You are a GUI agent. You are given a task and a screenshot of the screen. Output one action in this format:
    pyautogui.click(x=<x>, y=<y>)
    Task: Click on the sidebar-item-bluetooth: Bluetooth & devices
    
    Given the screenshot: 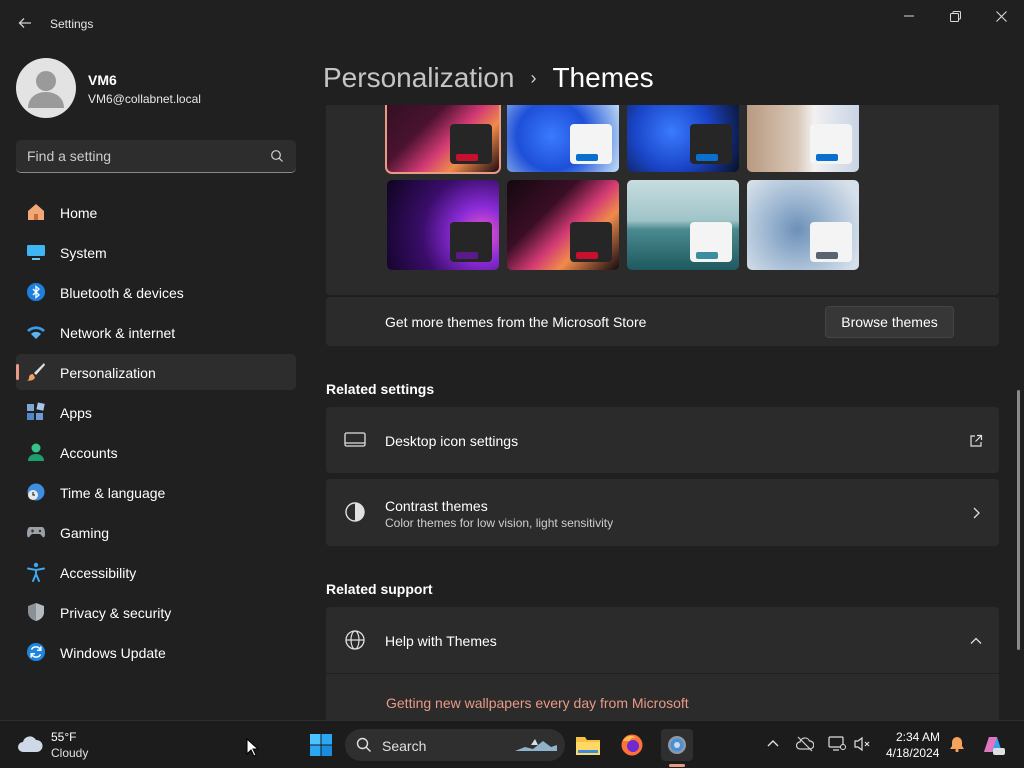 What is the action you would take?
    pyautogui.click(x=156, y=292)
    